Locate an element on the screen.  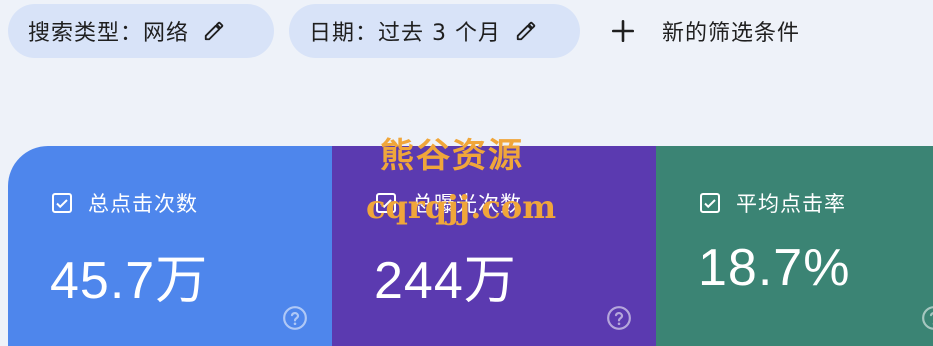
filter-chip-search-type-label: 搜索类型：网络 is located at coordinates (109, 33).